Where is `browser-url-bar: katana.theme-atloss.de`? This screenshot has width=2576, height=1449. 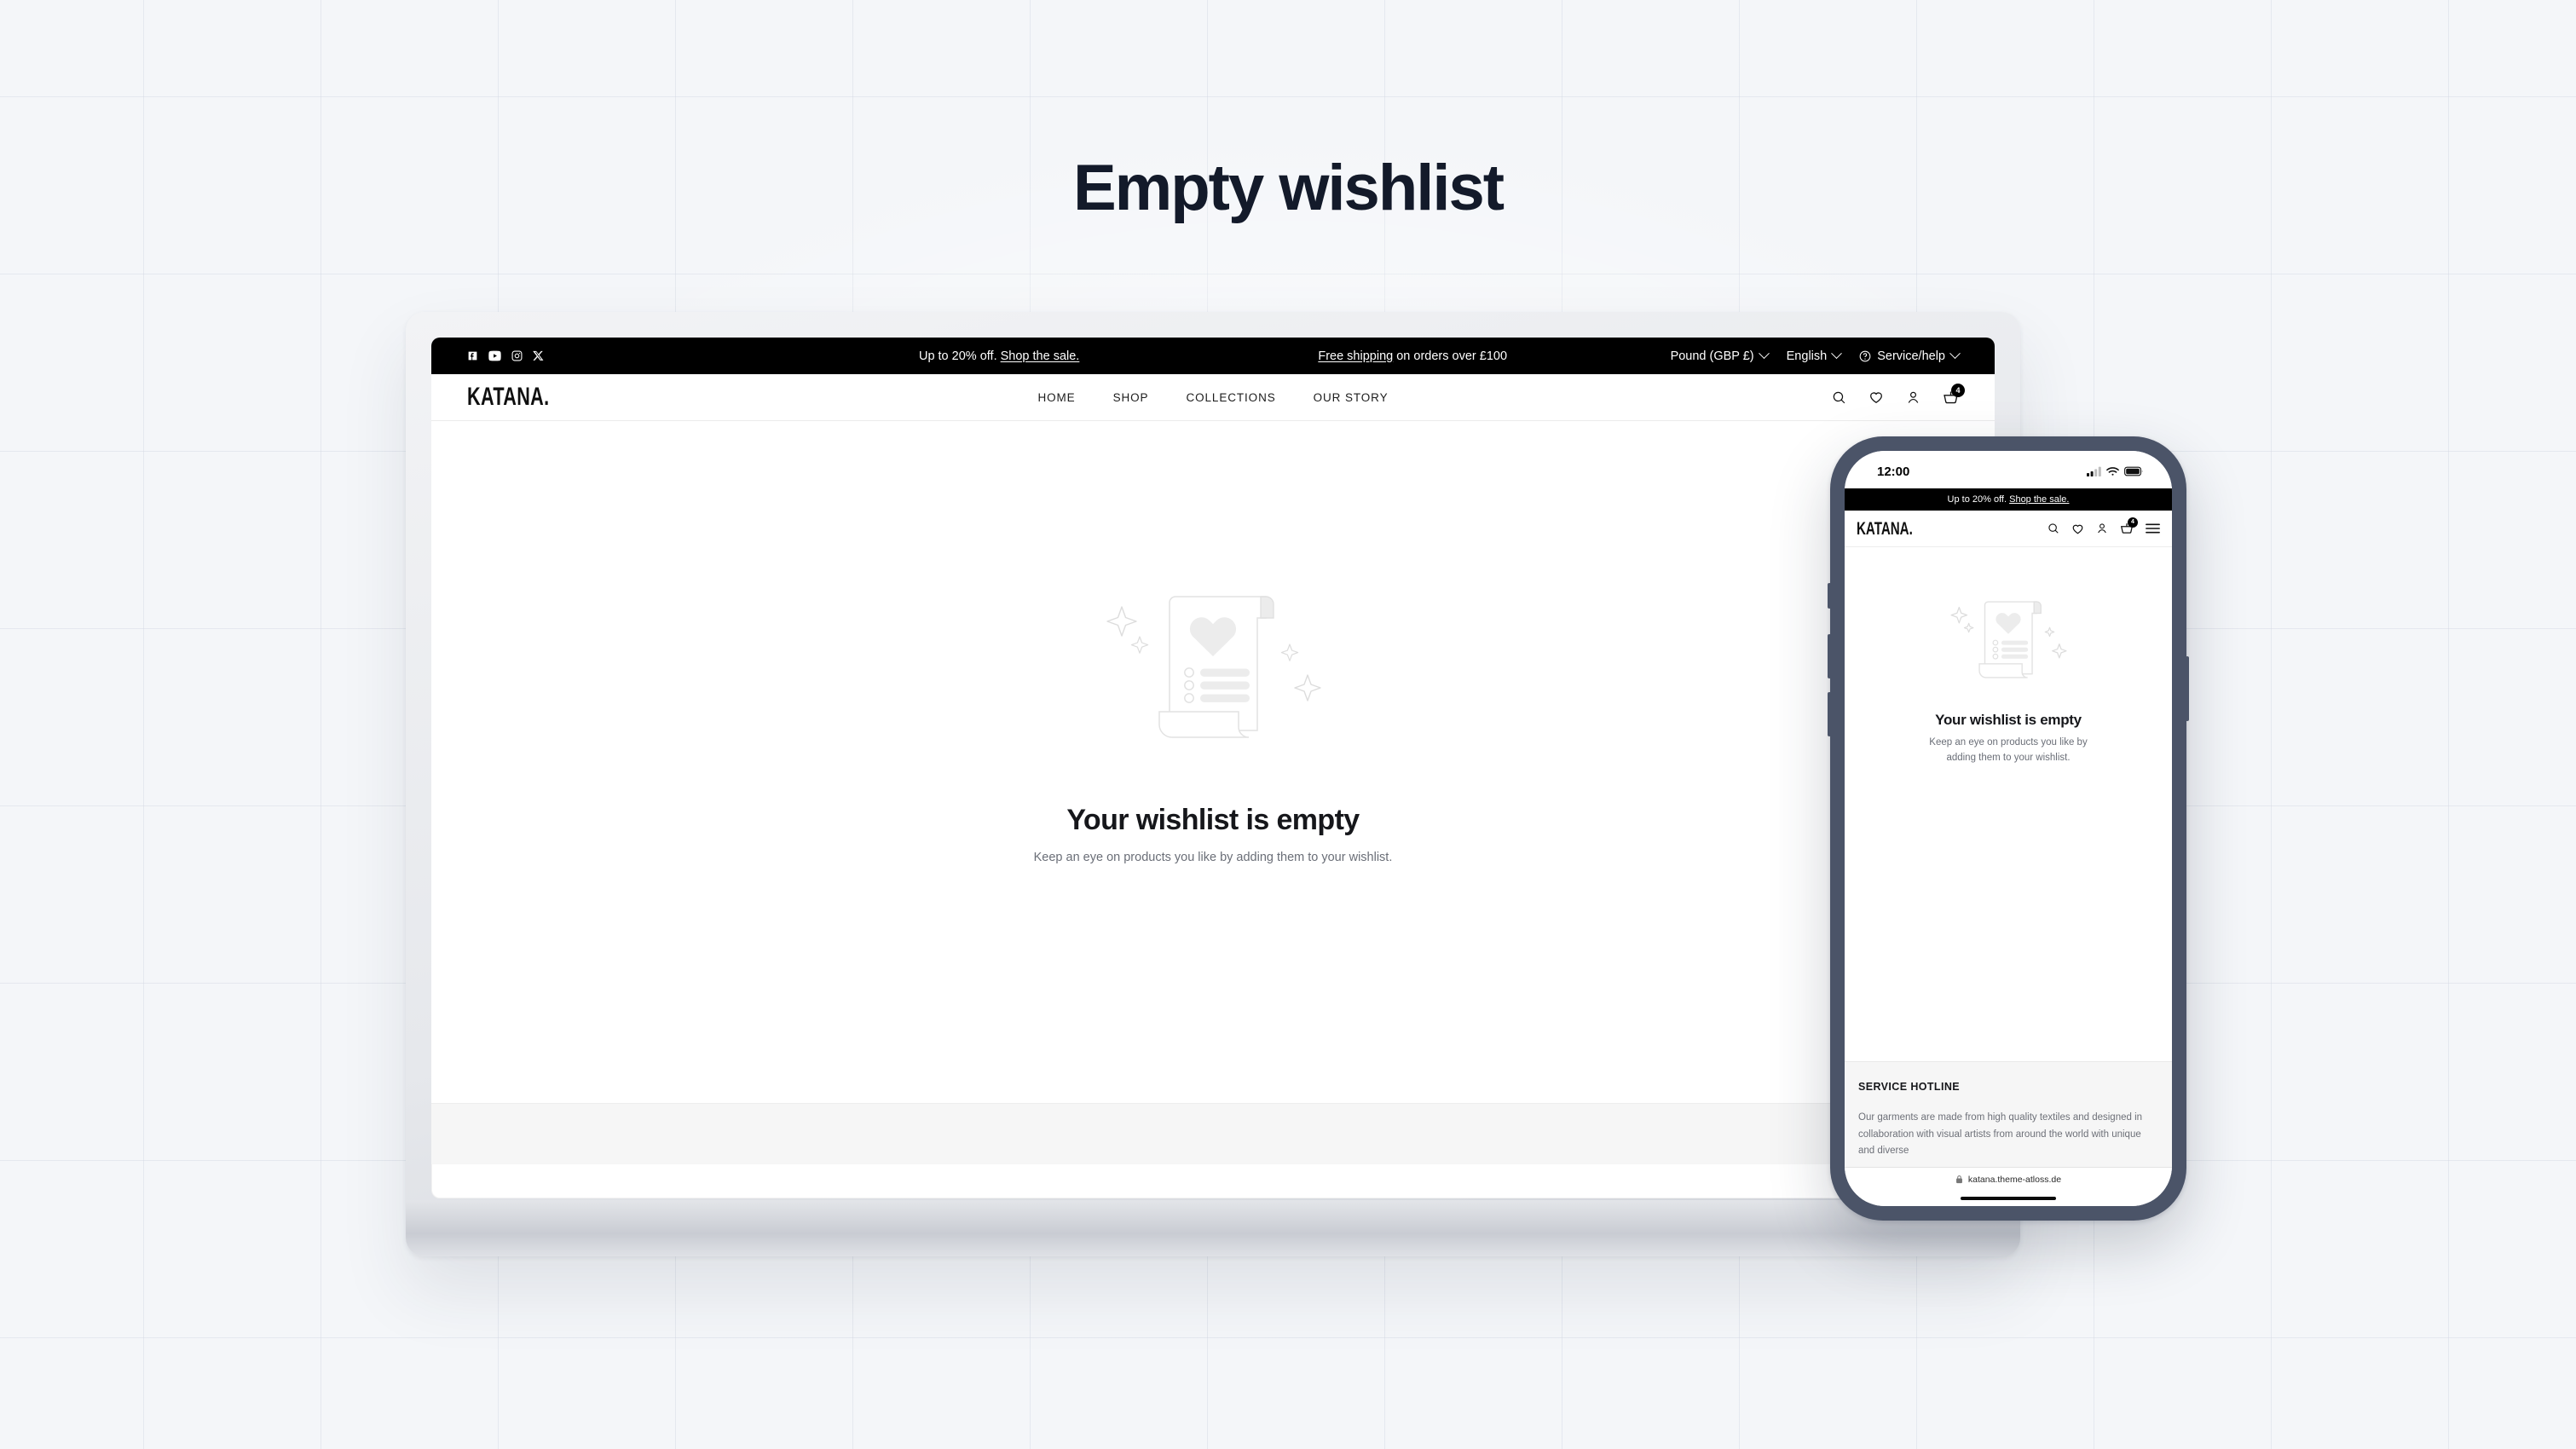 browser-url-bar: katana.theme-atloss.de is located at coordinates (2008, 1179).